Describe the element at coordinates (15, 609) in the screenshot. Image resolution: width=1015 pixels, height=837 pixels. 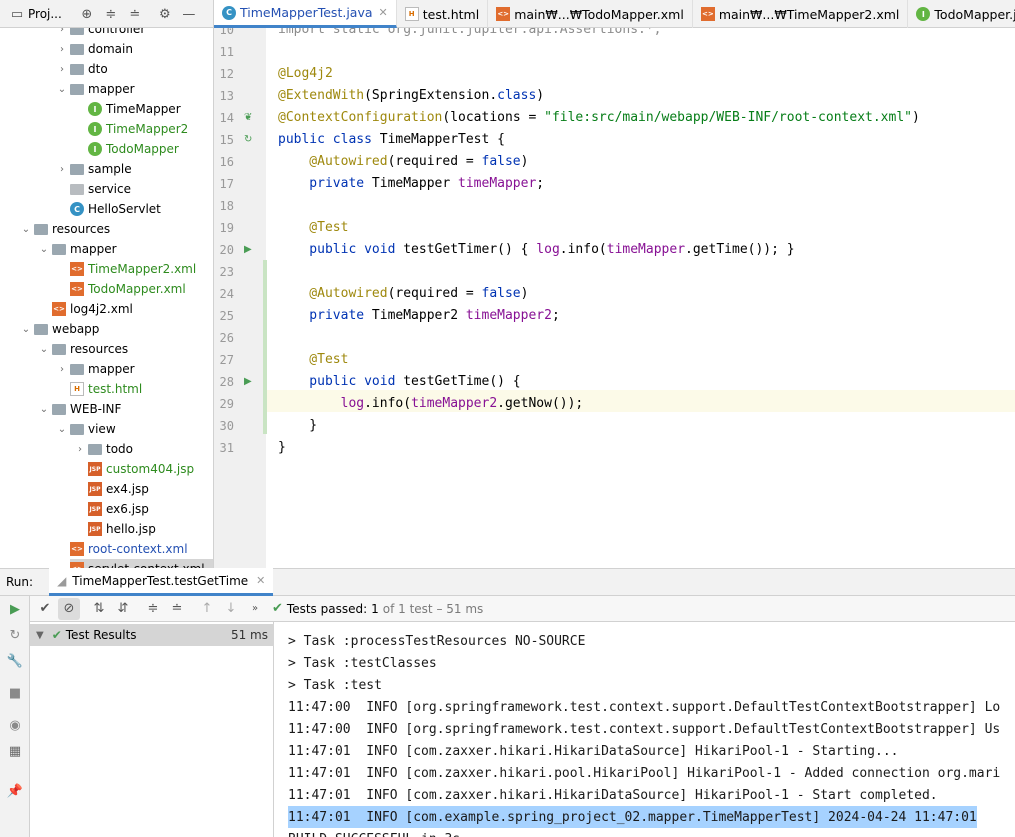
I see `rerun-icon: ▶` at that location.